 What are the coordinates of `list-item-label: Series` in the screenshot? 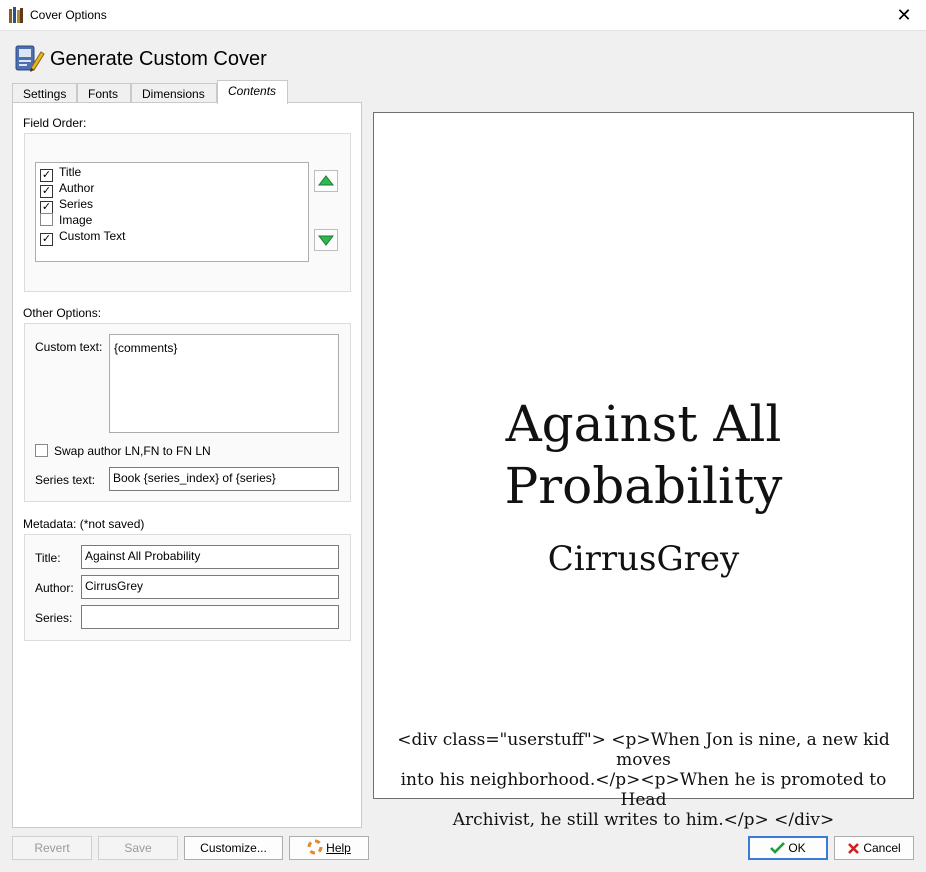 It's located at (76, 204).